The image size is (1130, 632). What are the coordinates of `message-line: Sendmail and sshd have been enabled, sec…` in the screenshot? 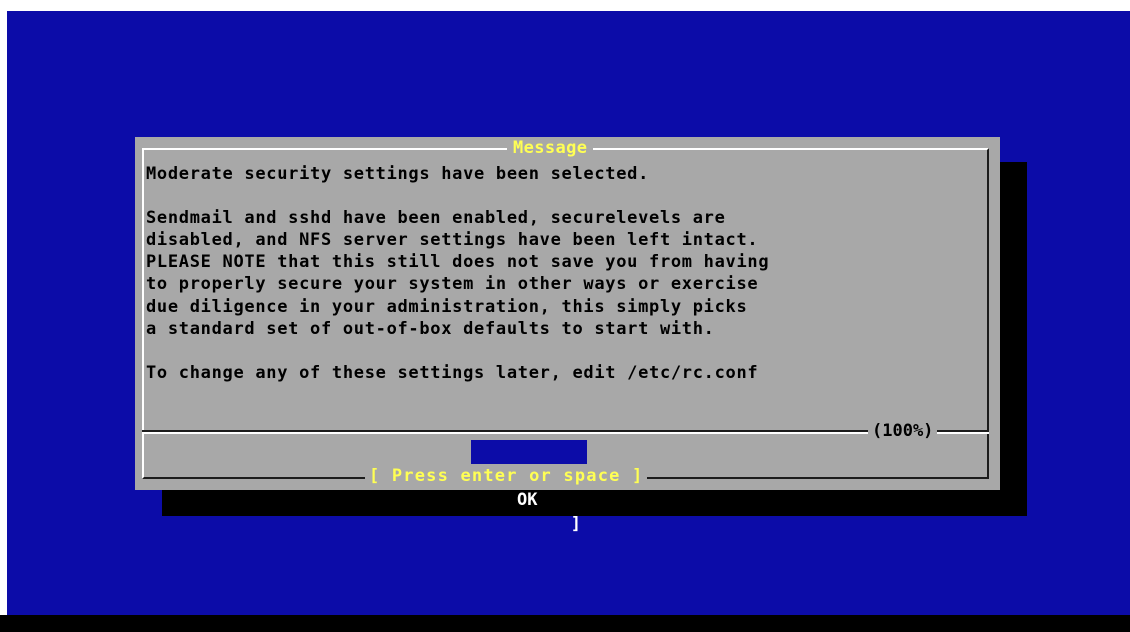 It's located at (436, 218).